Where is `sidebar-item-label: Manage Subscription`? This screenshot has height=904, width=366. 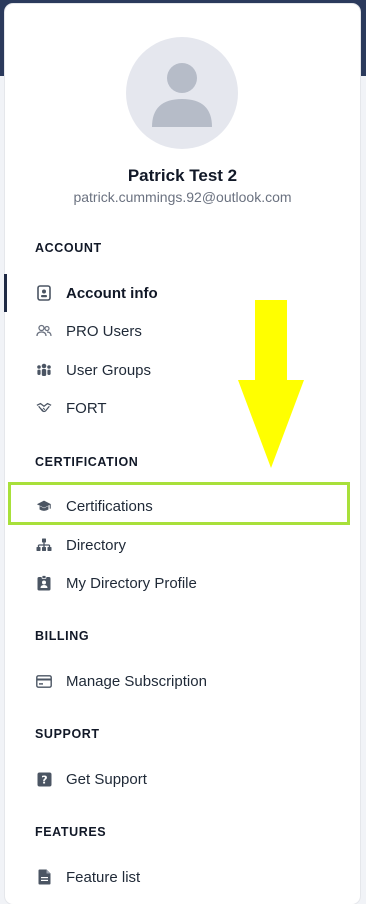 sidebar-item-label: Manage Subscription is located at coordinates (136, 681).